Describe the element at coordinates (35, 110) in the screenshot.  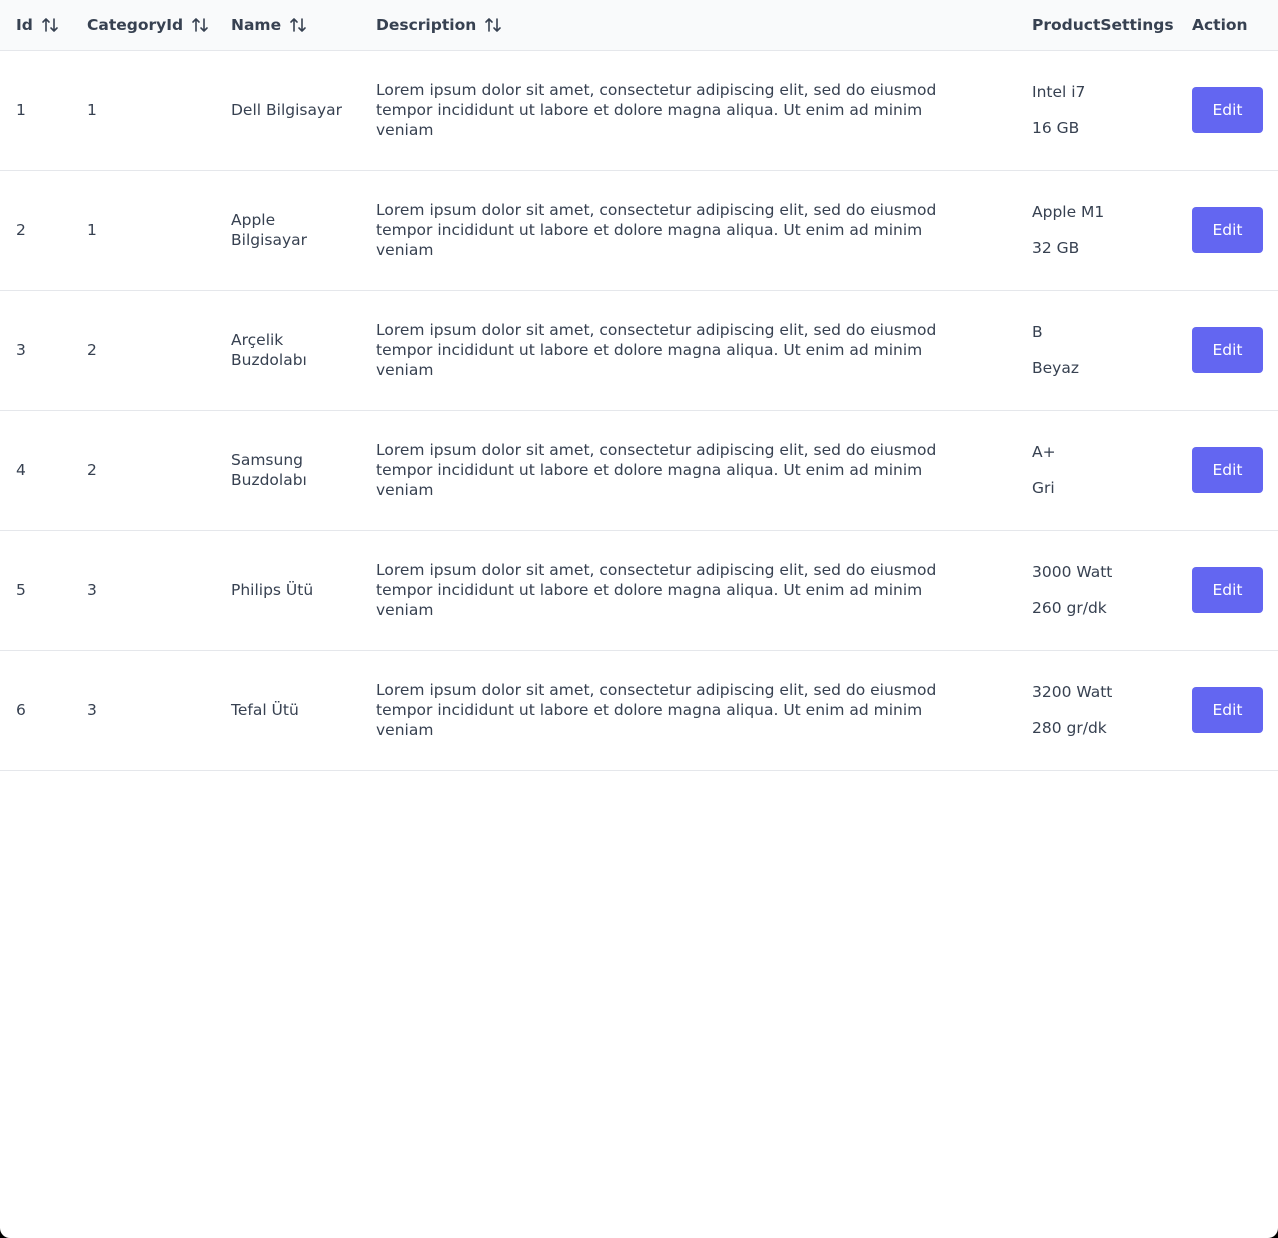
I see `cell-id: 1` at that location.